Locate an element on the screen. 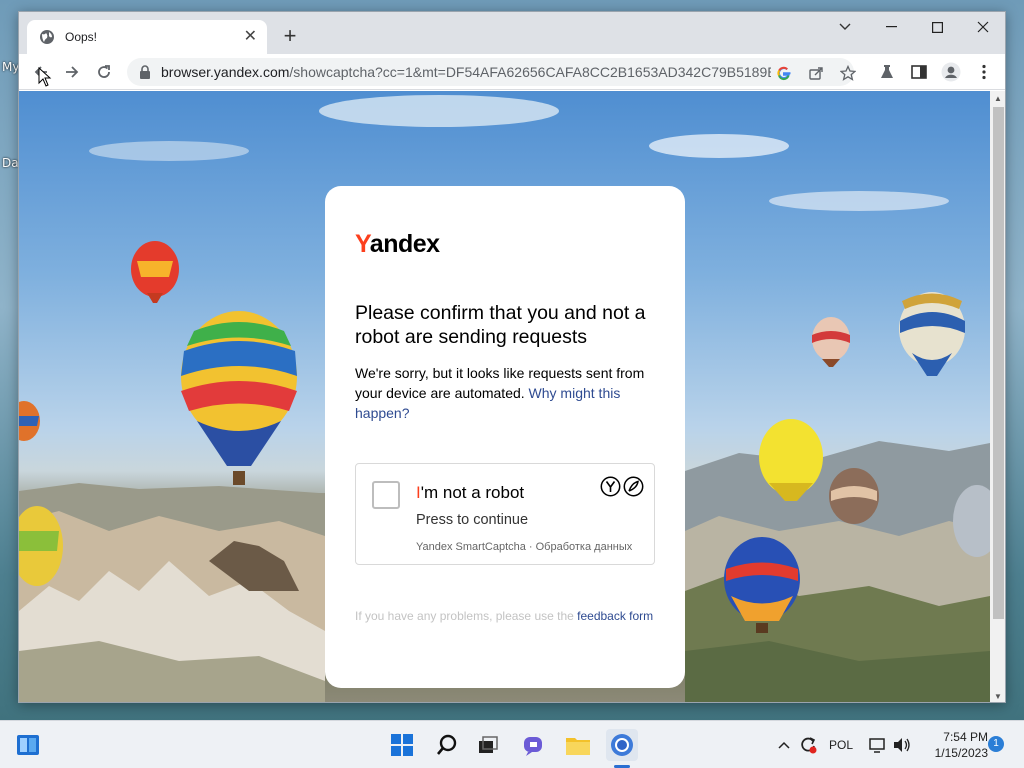  task-view-icon is located at coordinates (488, 745).